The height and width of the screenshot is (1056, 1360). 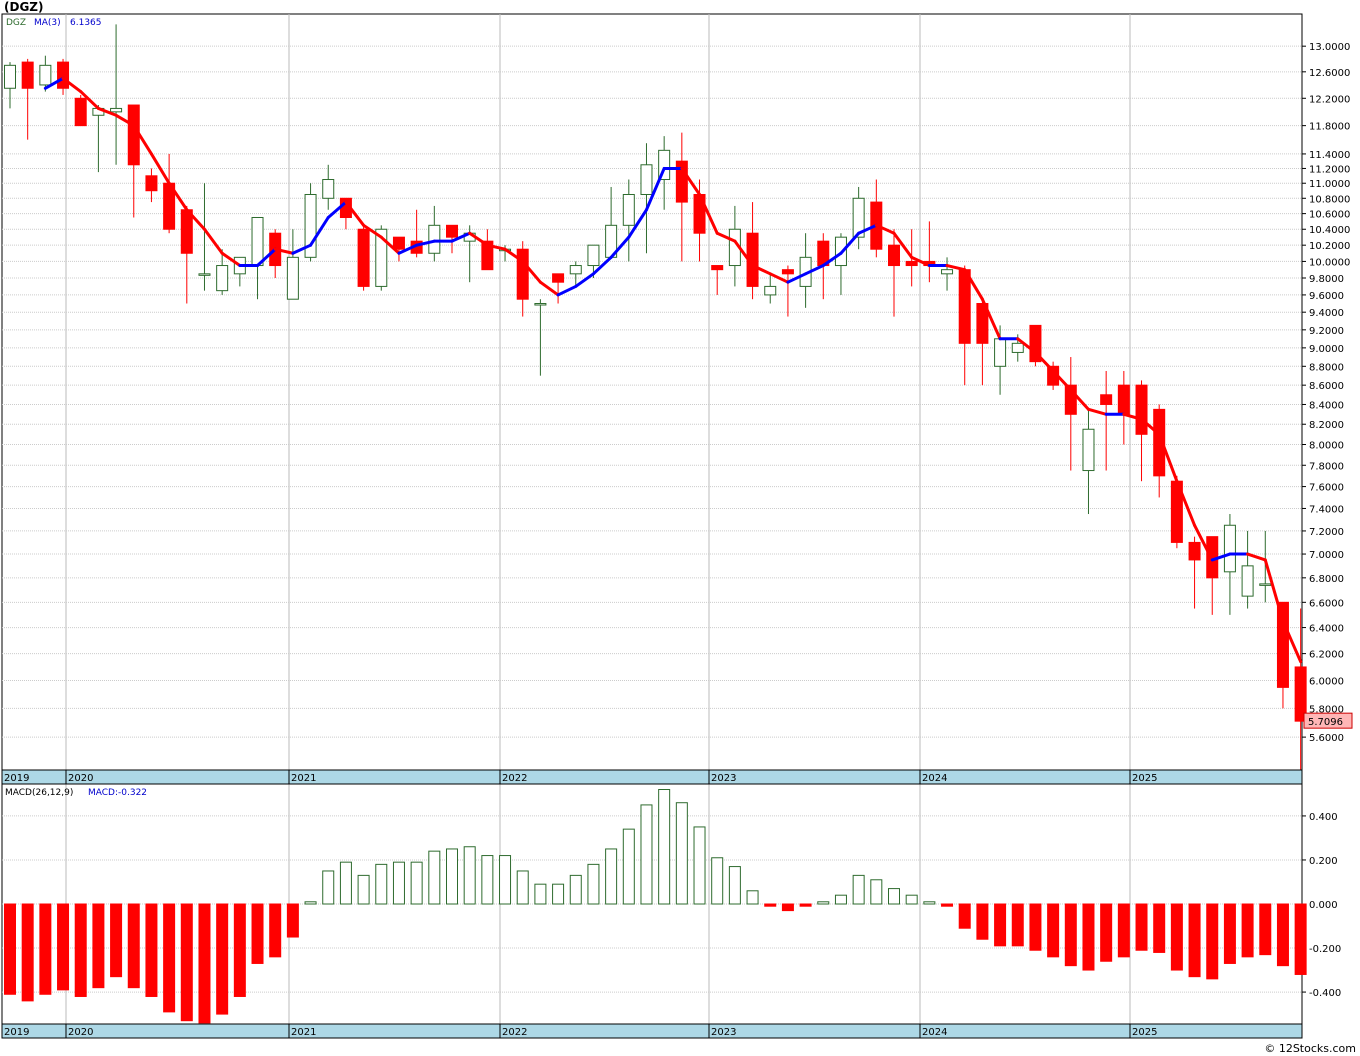 I want to click on price-tick-label: 10.6000, so click(x=1329, y=215).